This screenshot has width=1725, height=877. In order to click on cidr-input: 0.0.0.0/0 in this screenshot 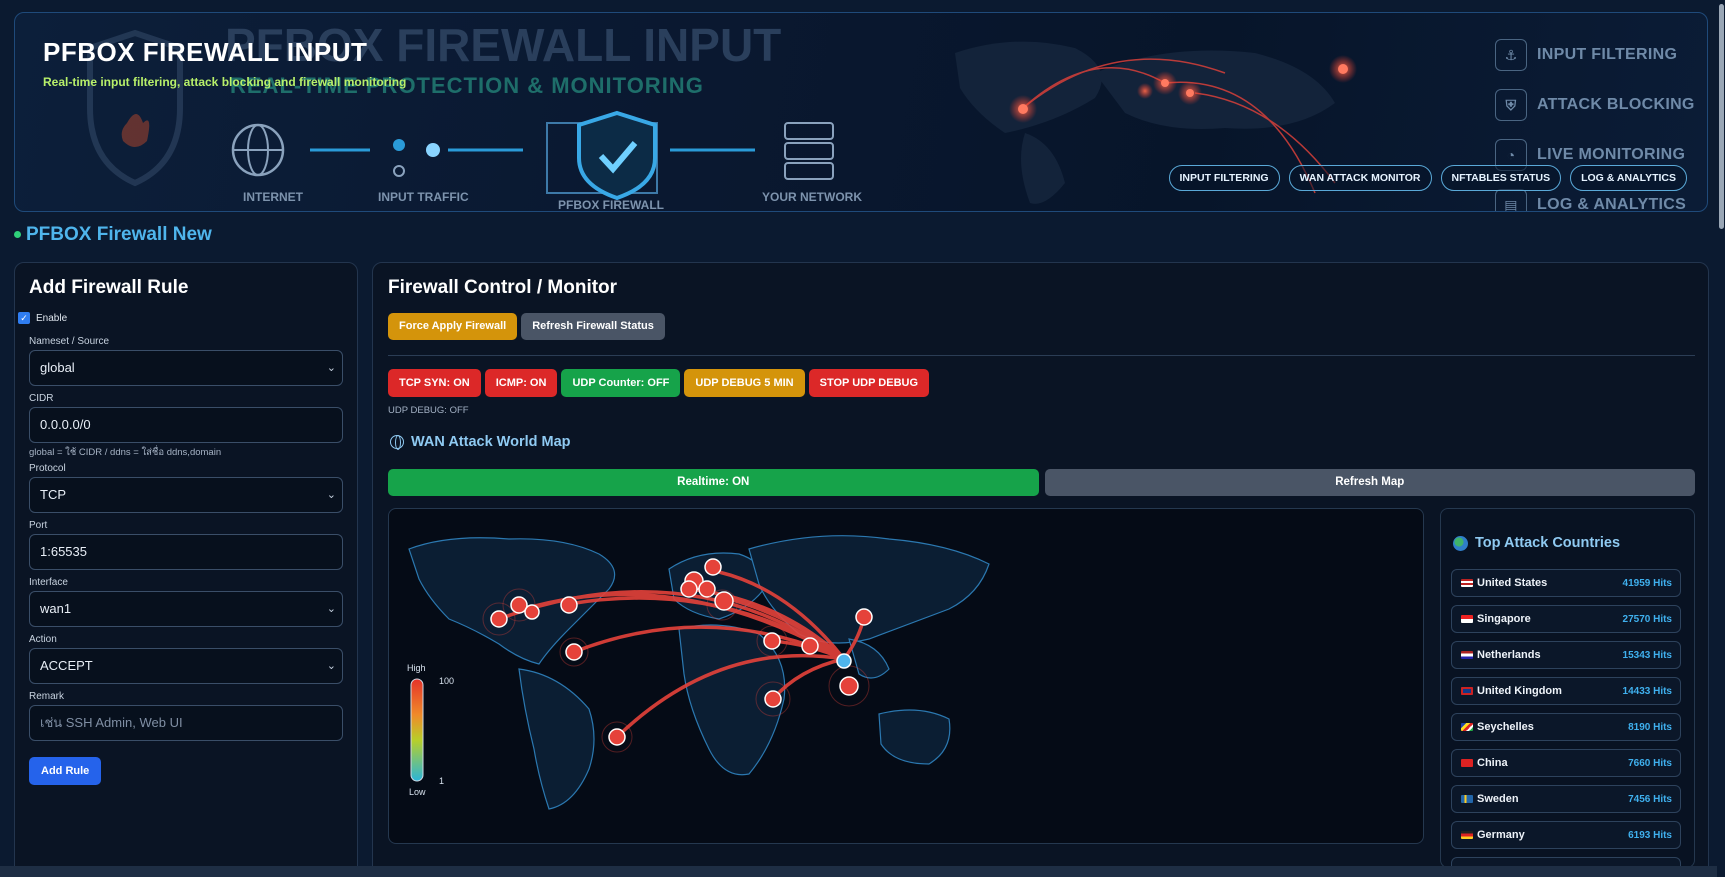, I will do `click(186, 425)`.